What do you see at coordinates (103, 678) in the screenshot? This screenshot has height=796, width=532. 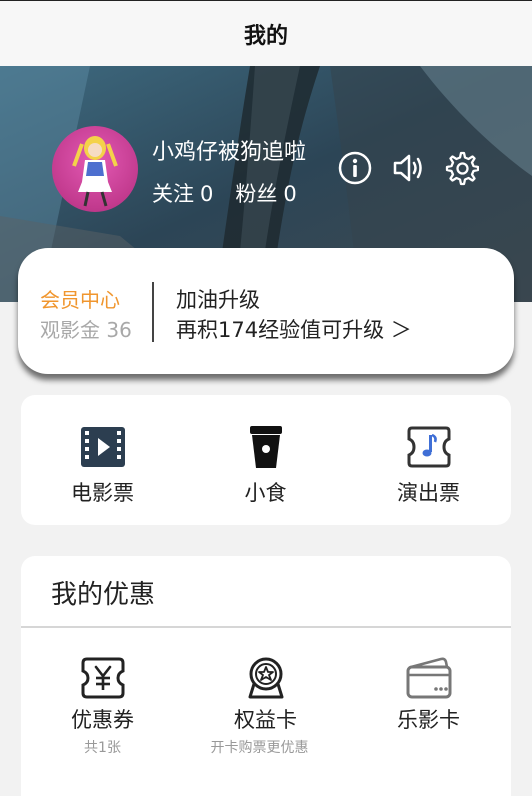 I see `yen-ticket-icon` at bounding box center [103, 678].